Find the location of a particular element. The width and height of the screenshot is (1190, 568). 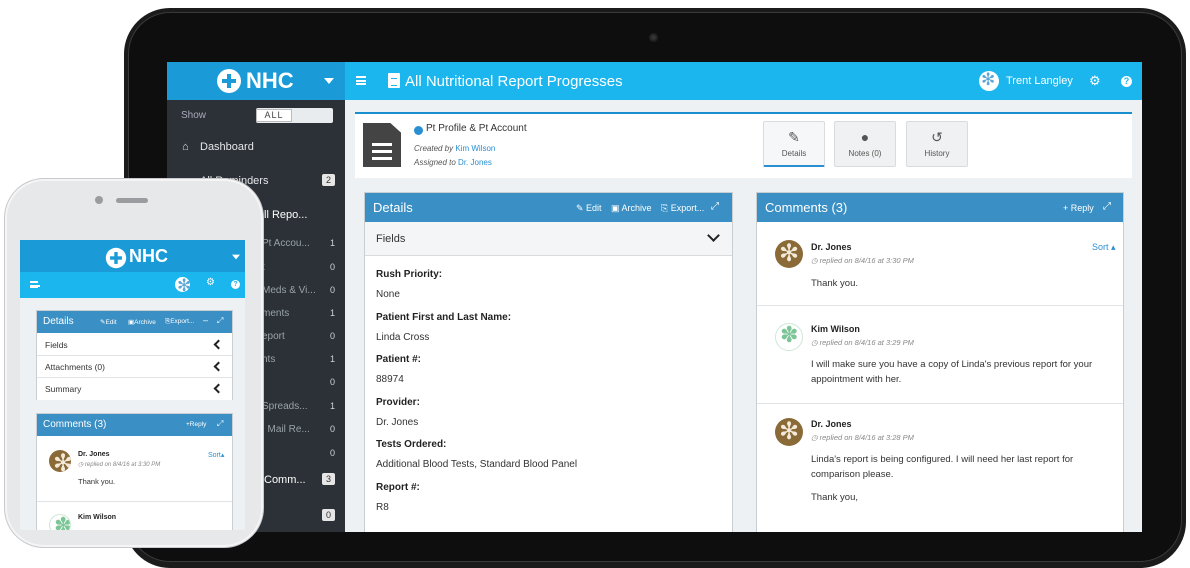

row-label: Attachments (0) is located at coordinates (75, 367).